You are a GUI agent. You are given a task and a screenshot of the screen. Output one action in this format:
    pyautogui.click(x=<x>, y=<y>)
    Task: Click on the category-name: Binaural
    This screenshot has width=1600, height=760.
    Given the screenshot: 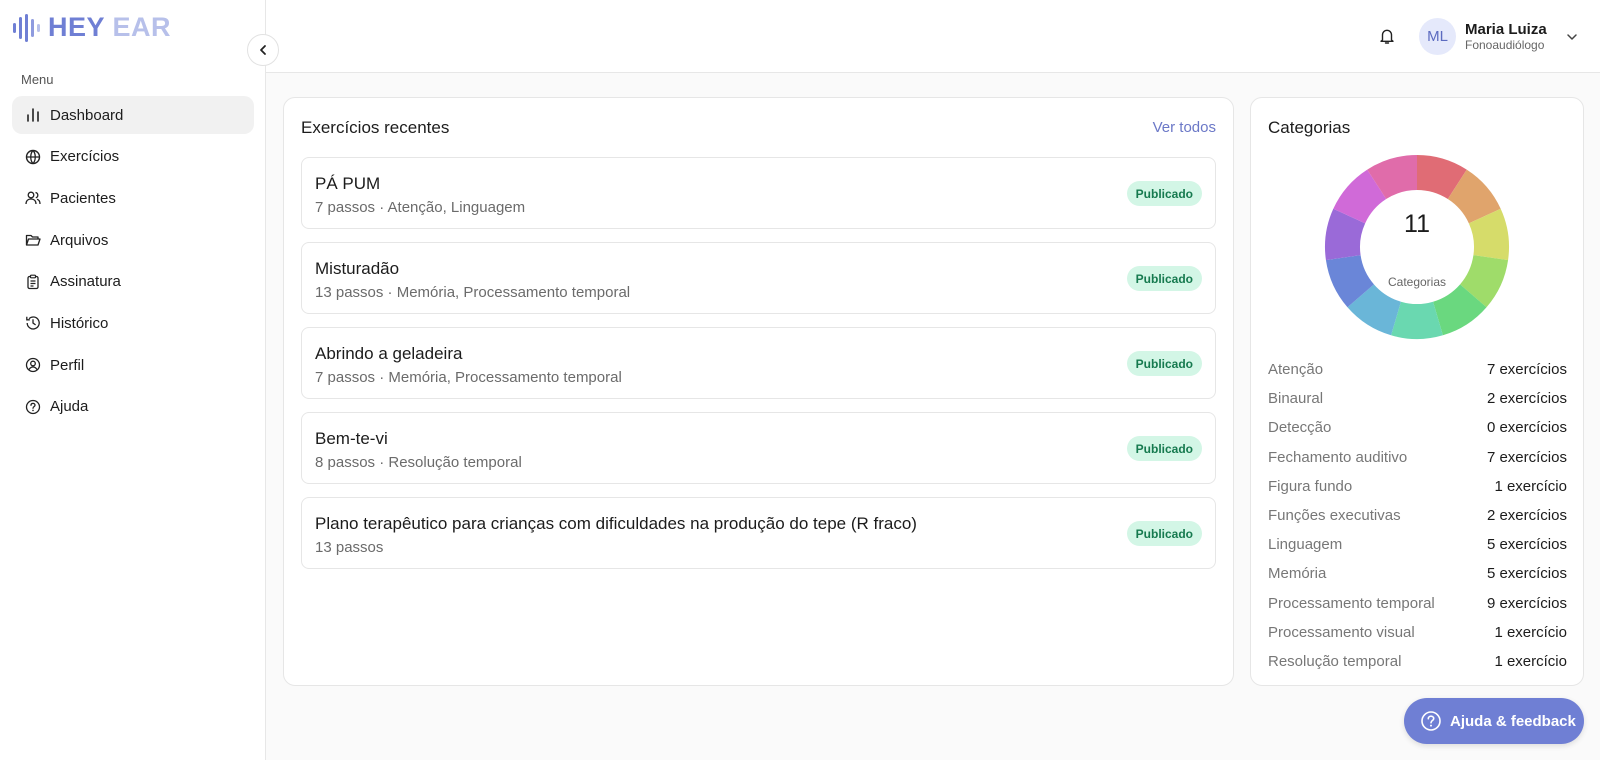 What is the action you would take?
    pyautogui.click(x=1296, y=399)
    